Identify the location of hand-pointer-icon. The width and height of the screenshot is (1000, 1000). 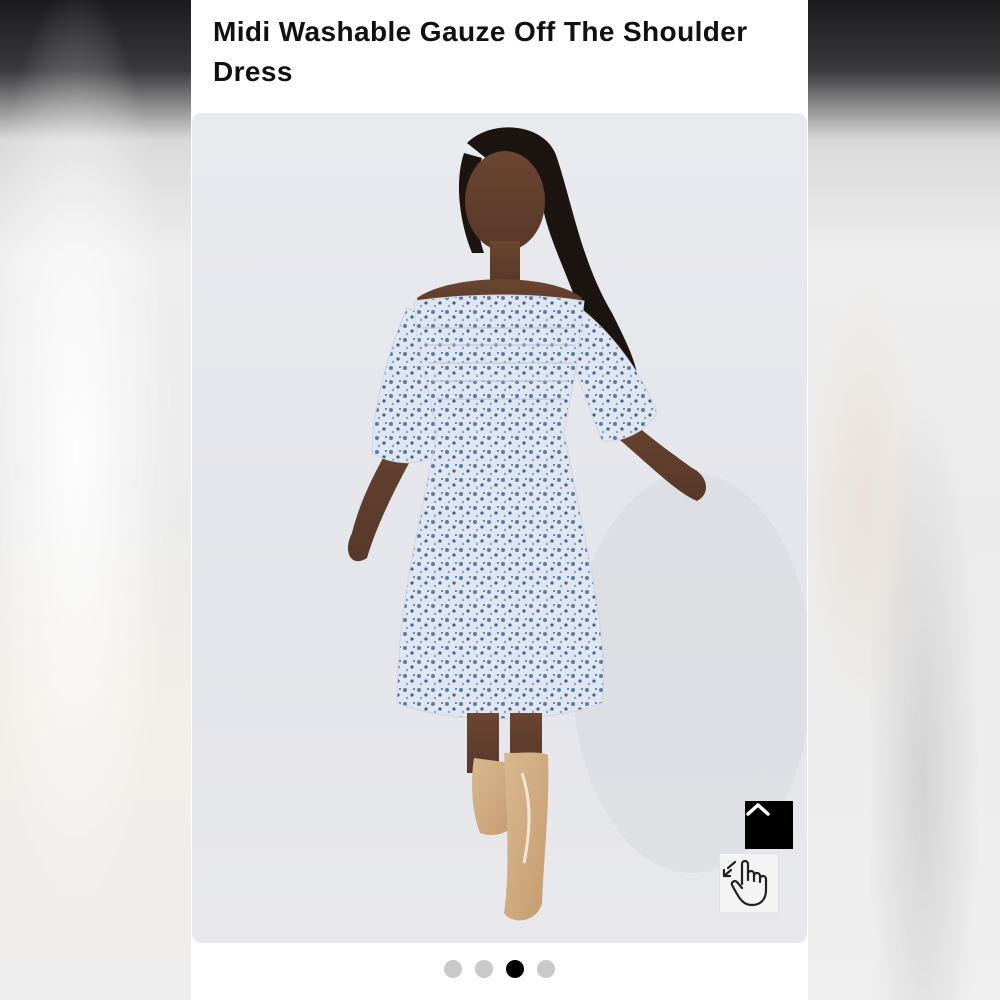
(745, 883).